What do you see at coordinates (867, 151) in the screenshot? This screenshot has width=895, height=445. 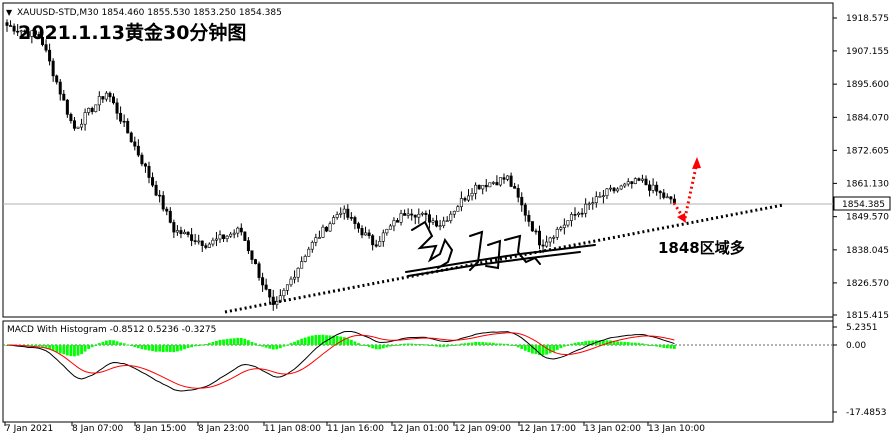 I see `price-tick-label: 1872.605` at bounding box center [867, 151].